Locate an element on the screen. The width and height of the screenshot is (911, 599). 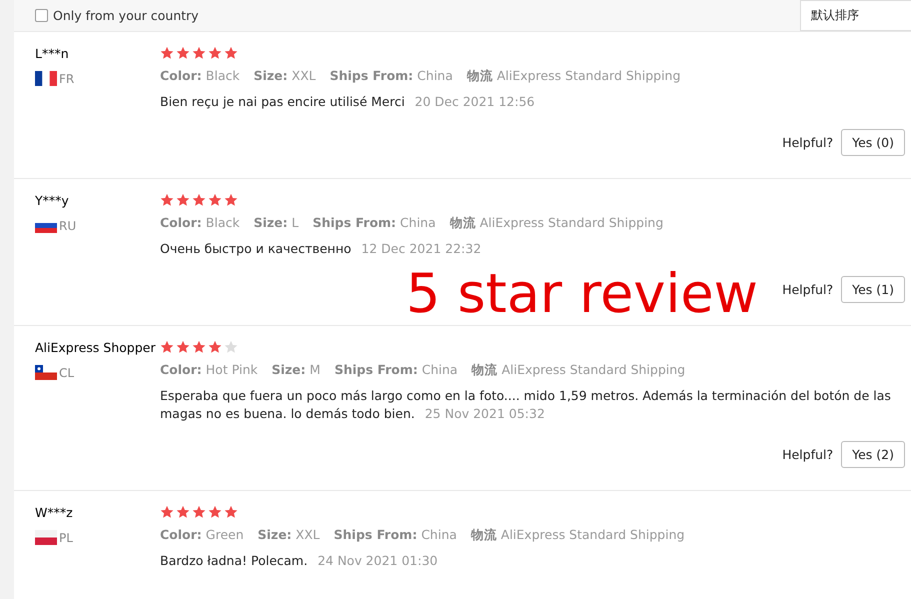
country-code: PL is located at coordinates (66, 537).